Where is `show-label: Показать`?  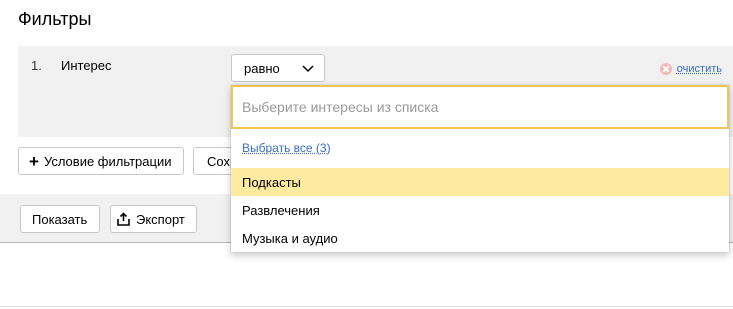
show-label: Показать is located at coordinates (60, 219).